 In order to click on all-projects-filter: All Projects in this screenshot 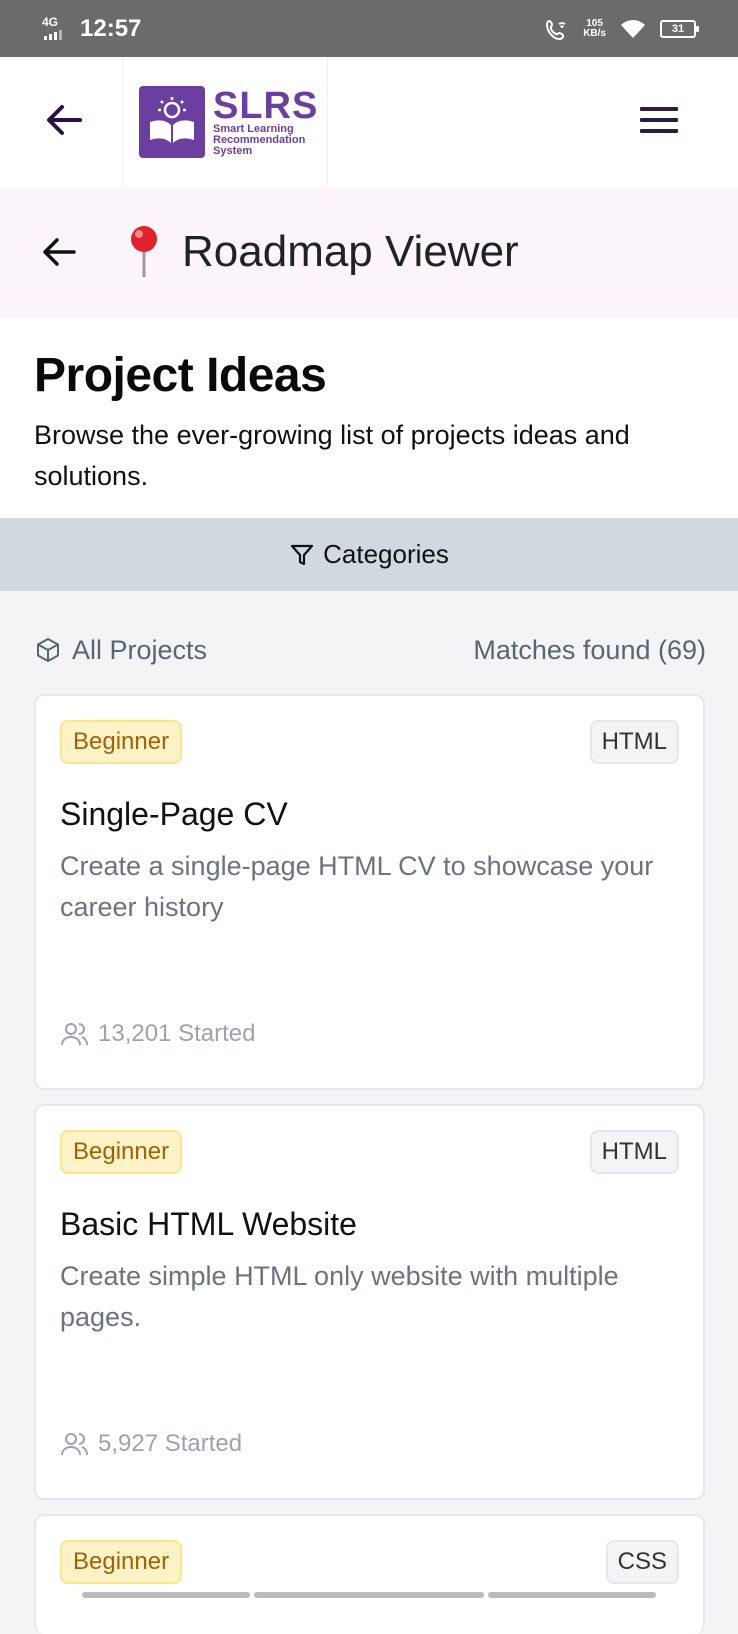, I will do `click(120, 650)`.